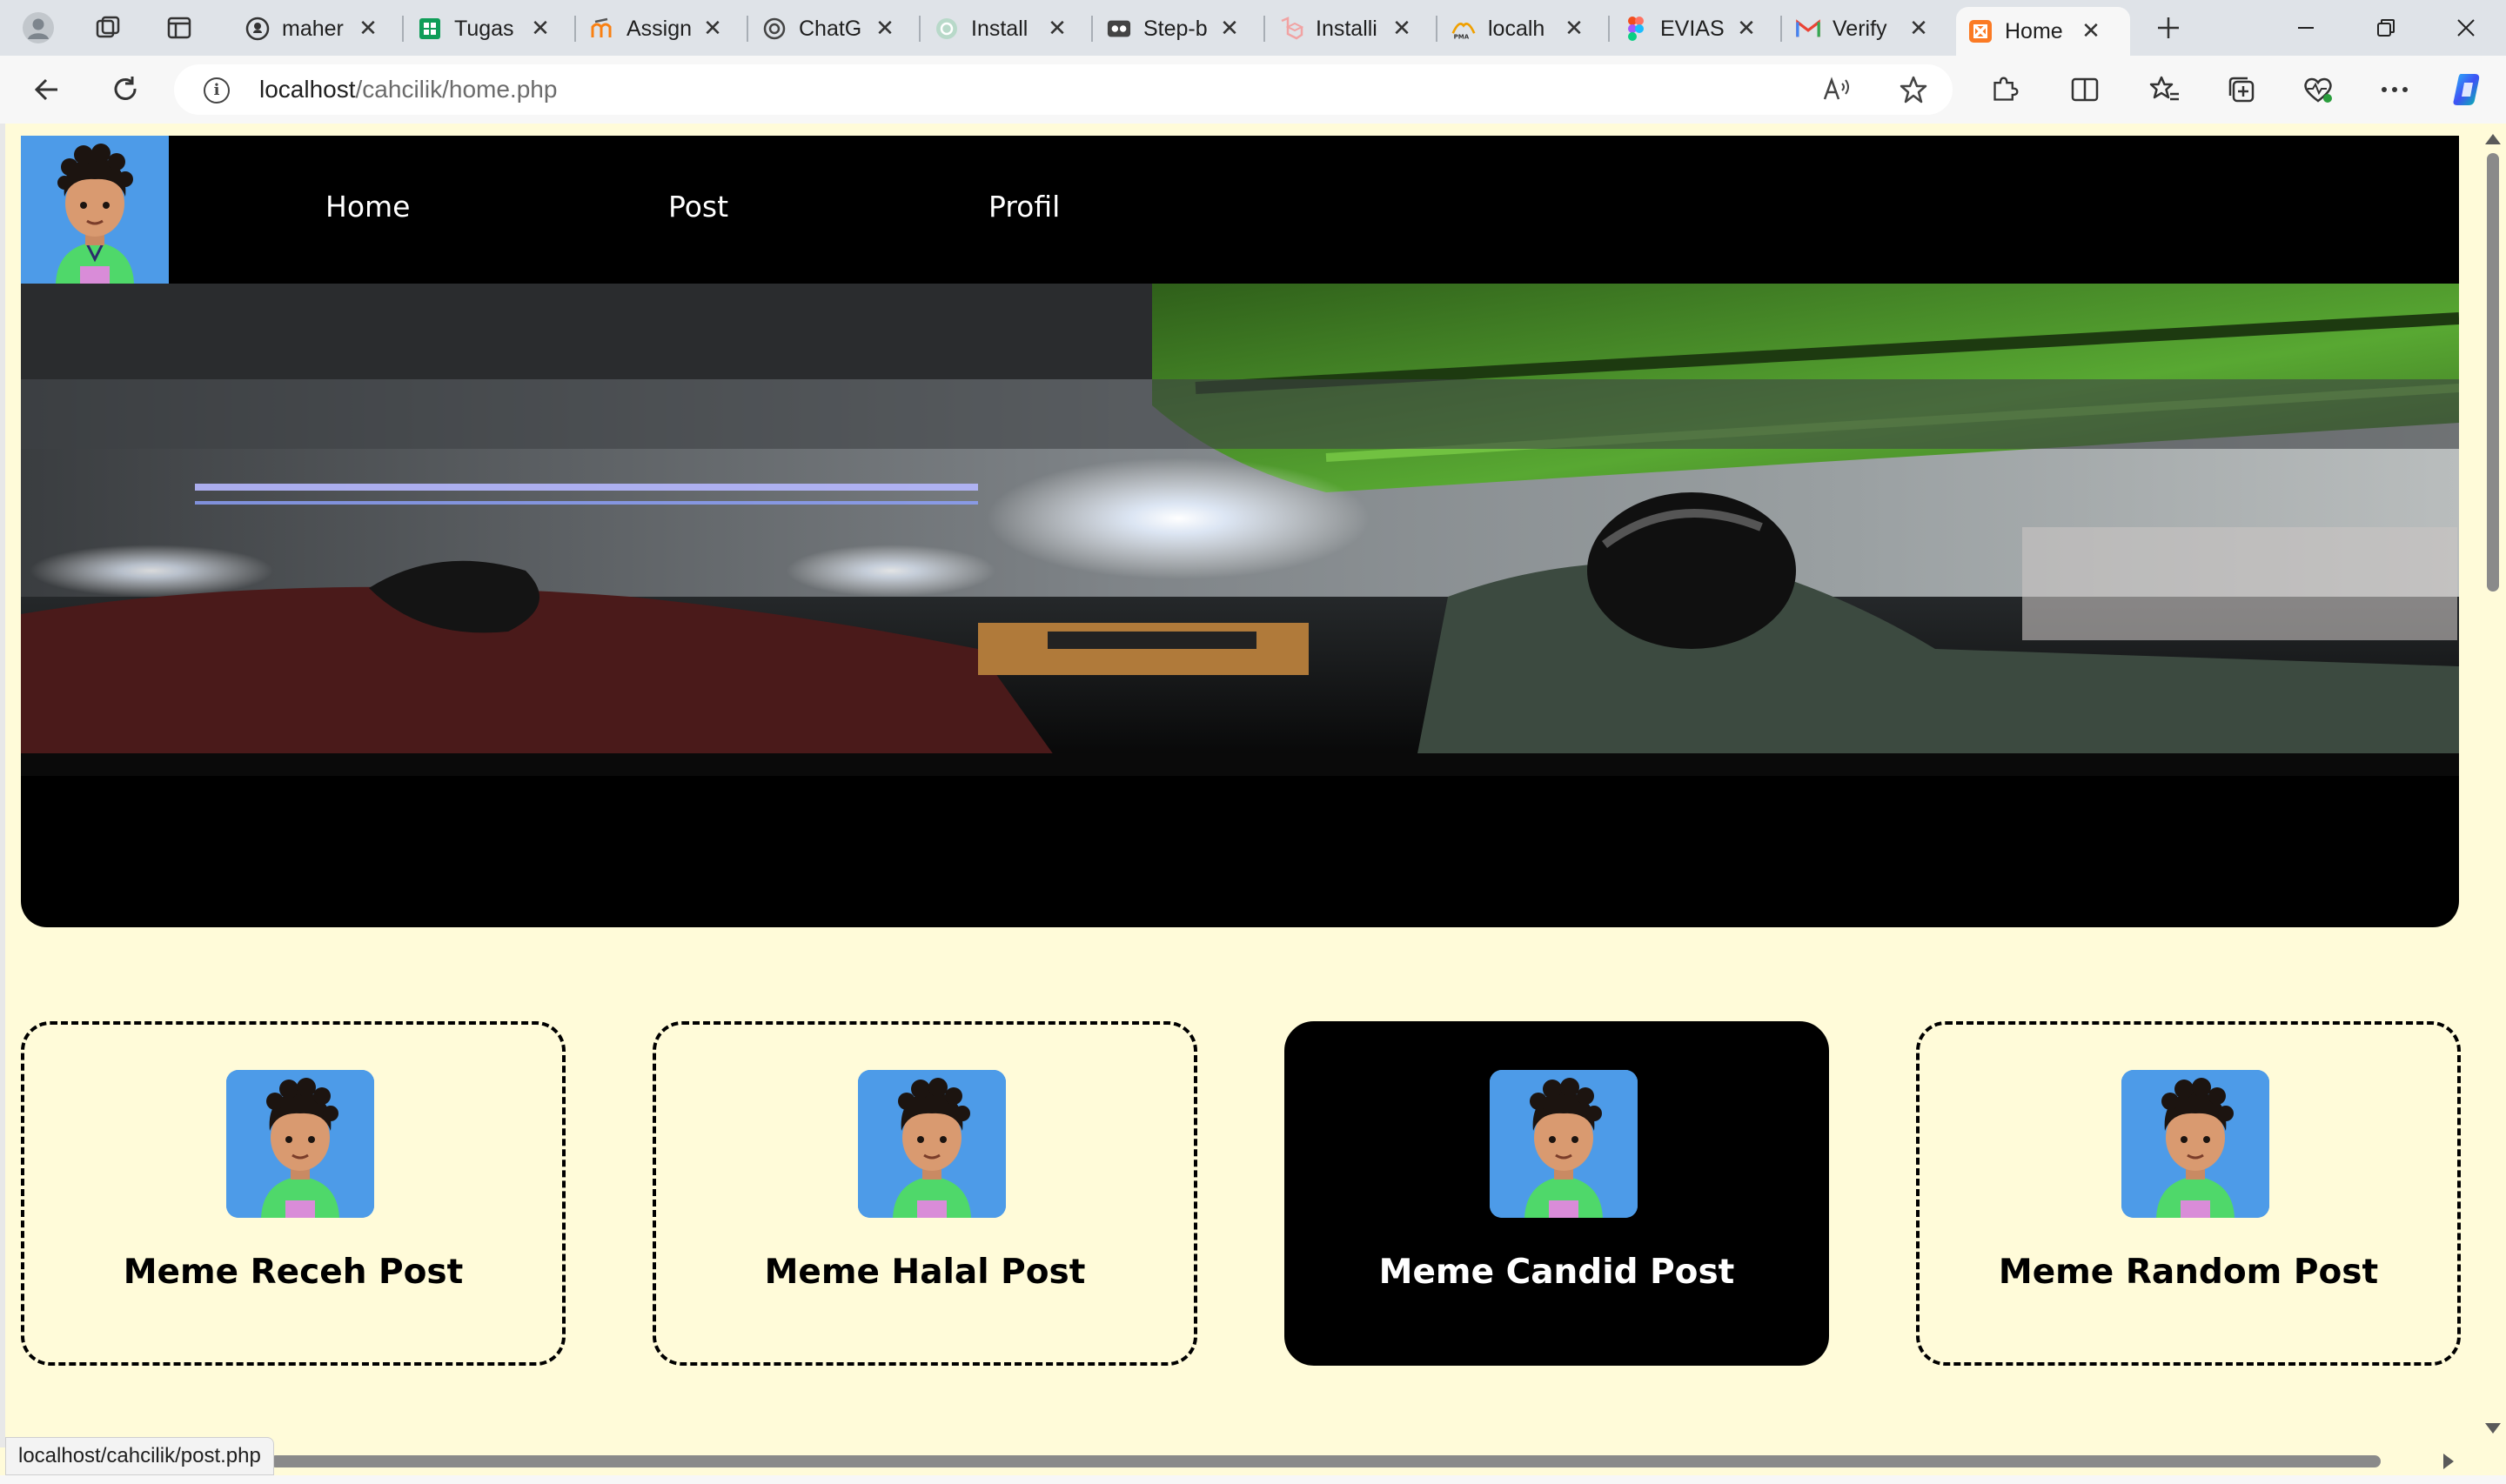  I want to click on card-title: Meme Receh Post, so click(293, 1272).